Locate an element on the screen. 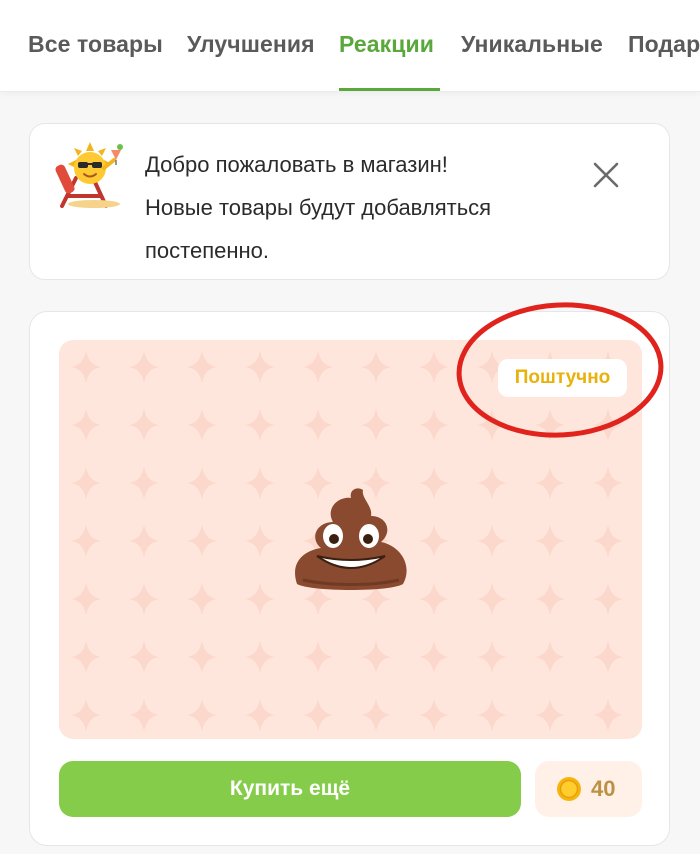  close-icon is located at coordinates (606, 175).